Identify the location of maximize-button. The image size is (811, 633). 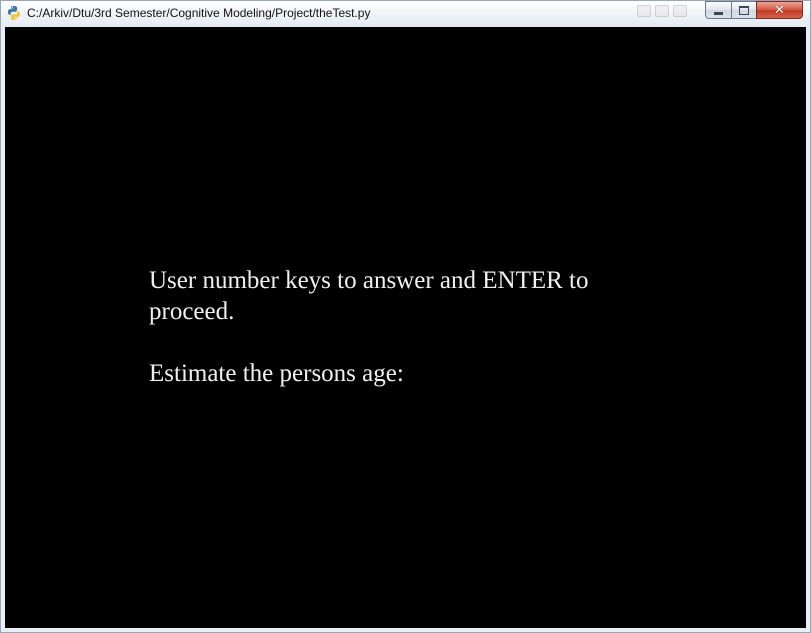
(744, 10).